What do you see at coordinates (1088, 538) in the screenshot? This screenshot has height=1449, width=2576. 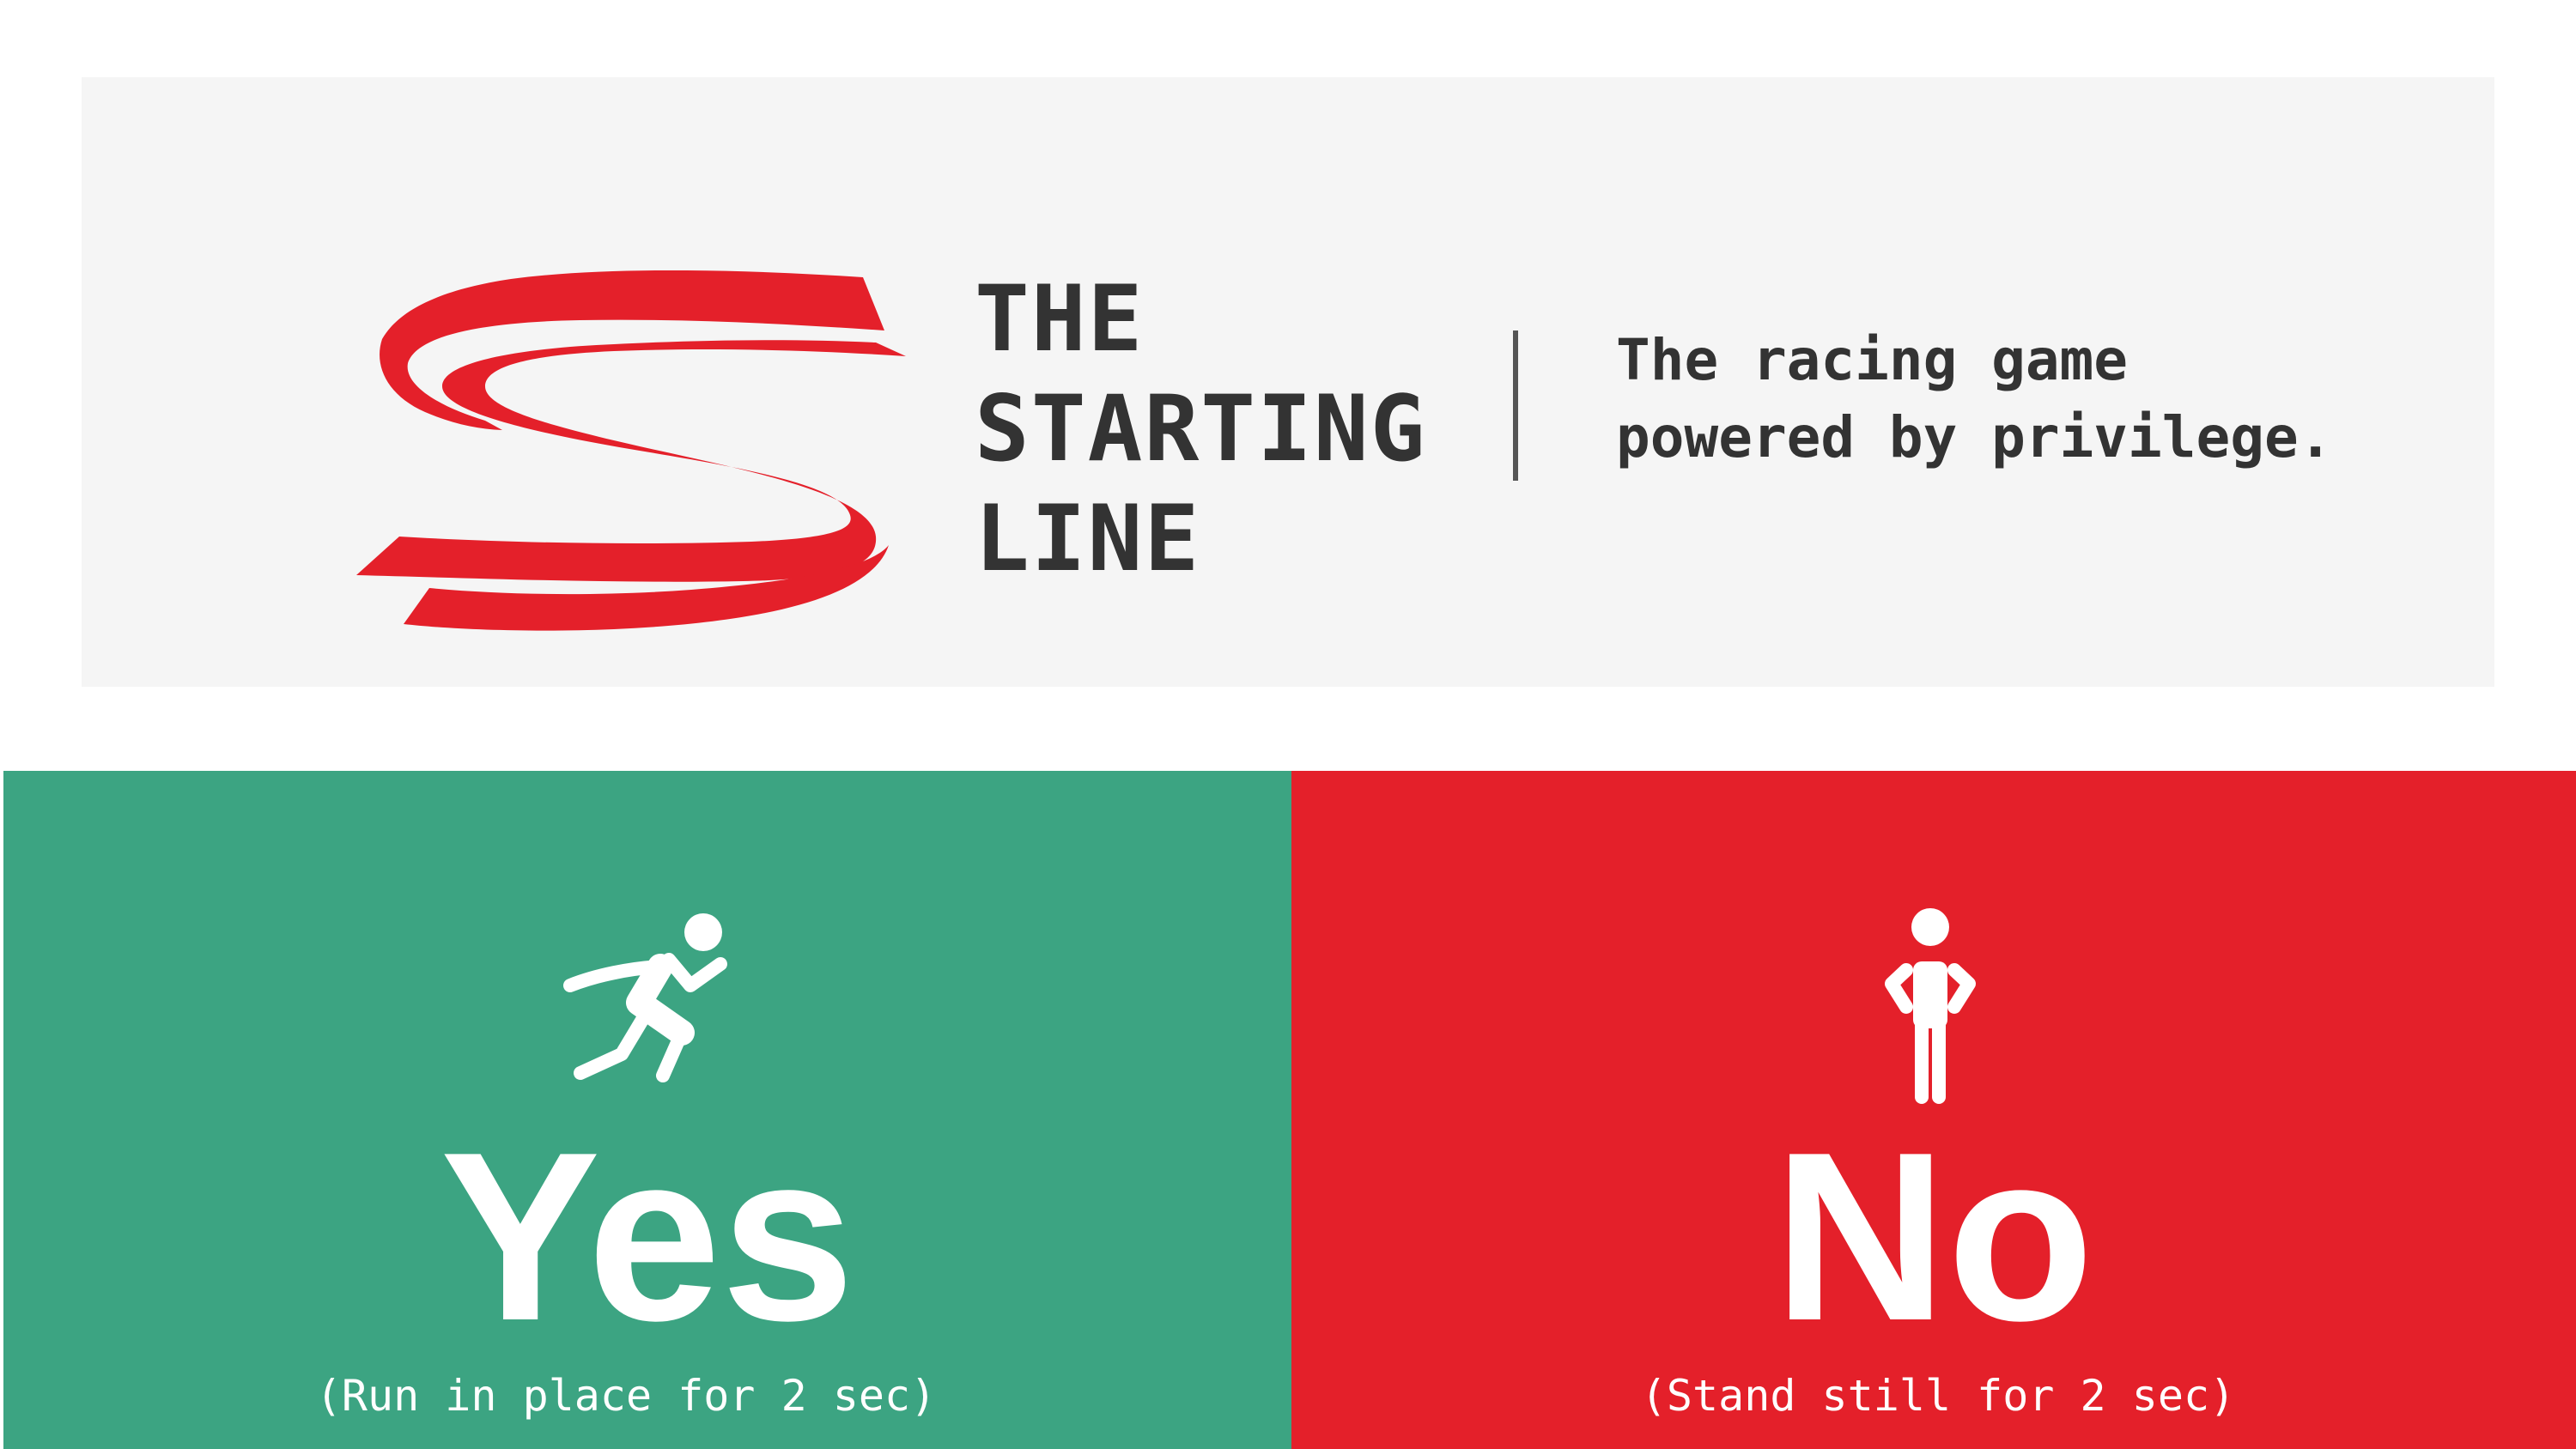 I see `title-line-3: LINE` at bounding box center [1088, 538].